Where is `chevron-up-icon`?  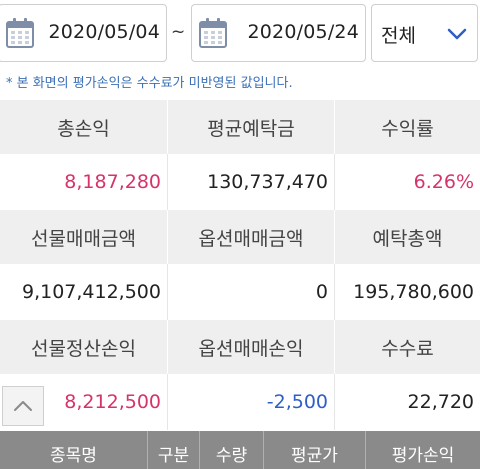 chevron-up-icon is located at coordinates (23, 406).